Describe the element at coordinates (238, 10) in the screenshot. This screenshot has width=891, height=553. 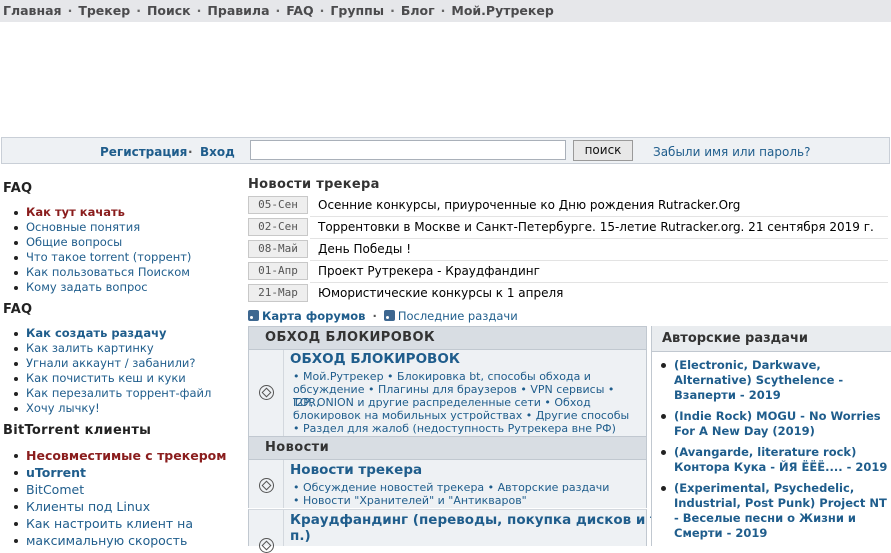
I see `nav-link-rules: Правила` at that location.